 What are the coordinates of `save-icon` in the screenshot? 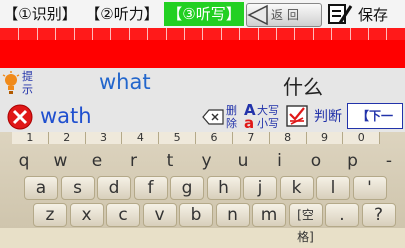 It's located at (340, 14).